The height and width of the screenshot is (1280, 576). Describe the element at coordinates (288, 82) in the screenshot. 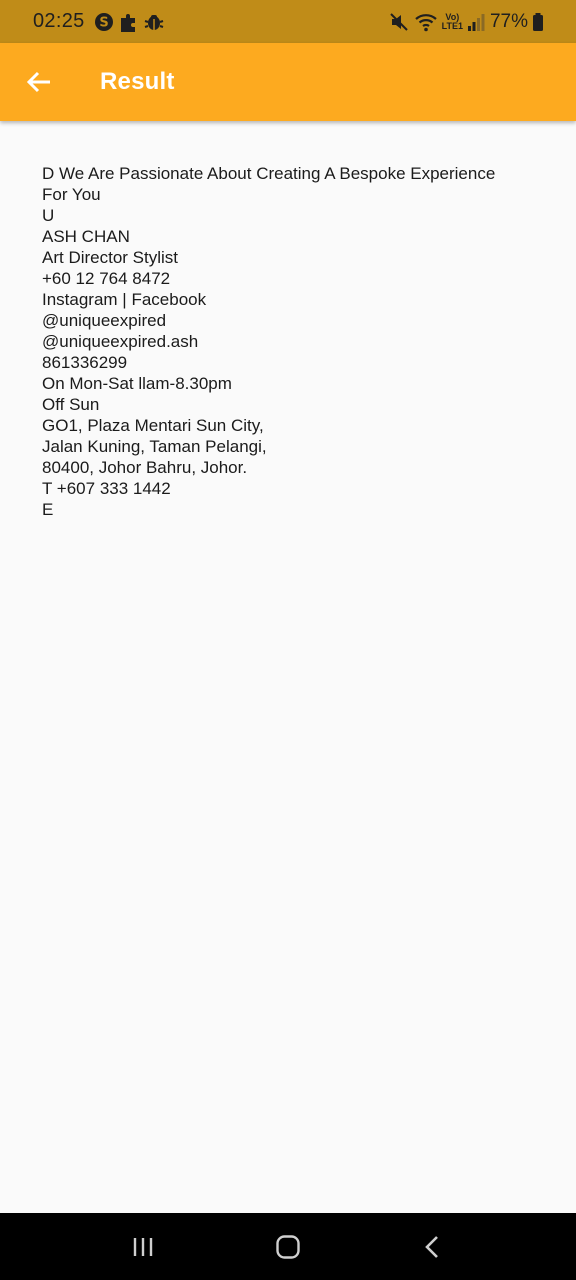

I see `app-bar: Result` at that location.